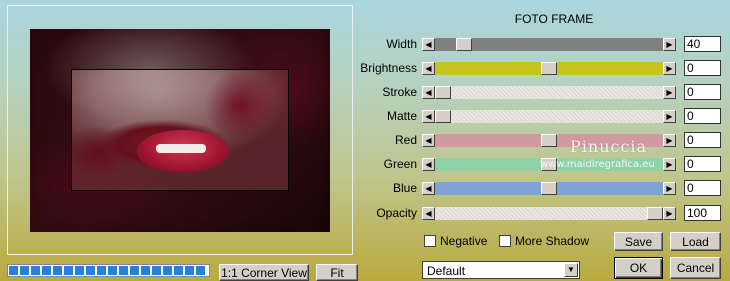 This screenshot has height=281, width=730. I want to click on slider-opacity: ◀ ▶, so click(549, 213).